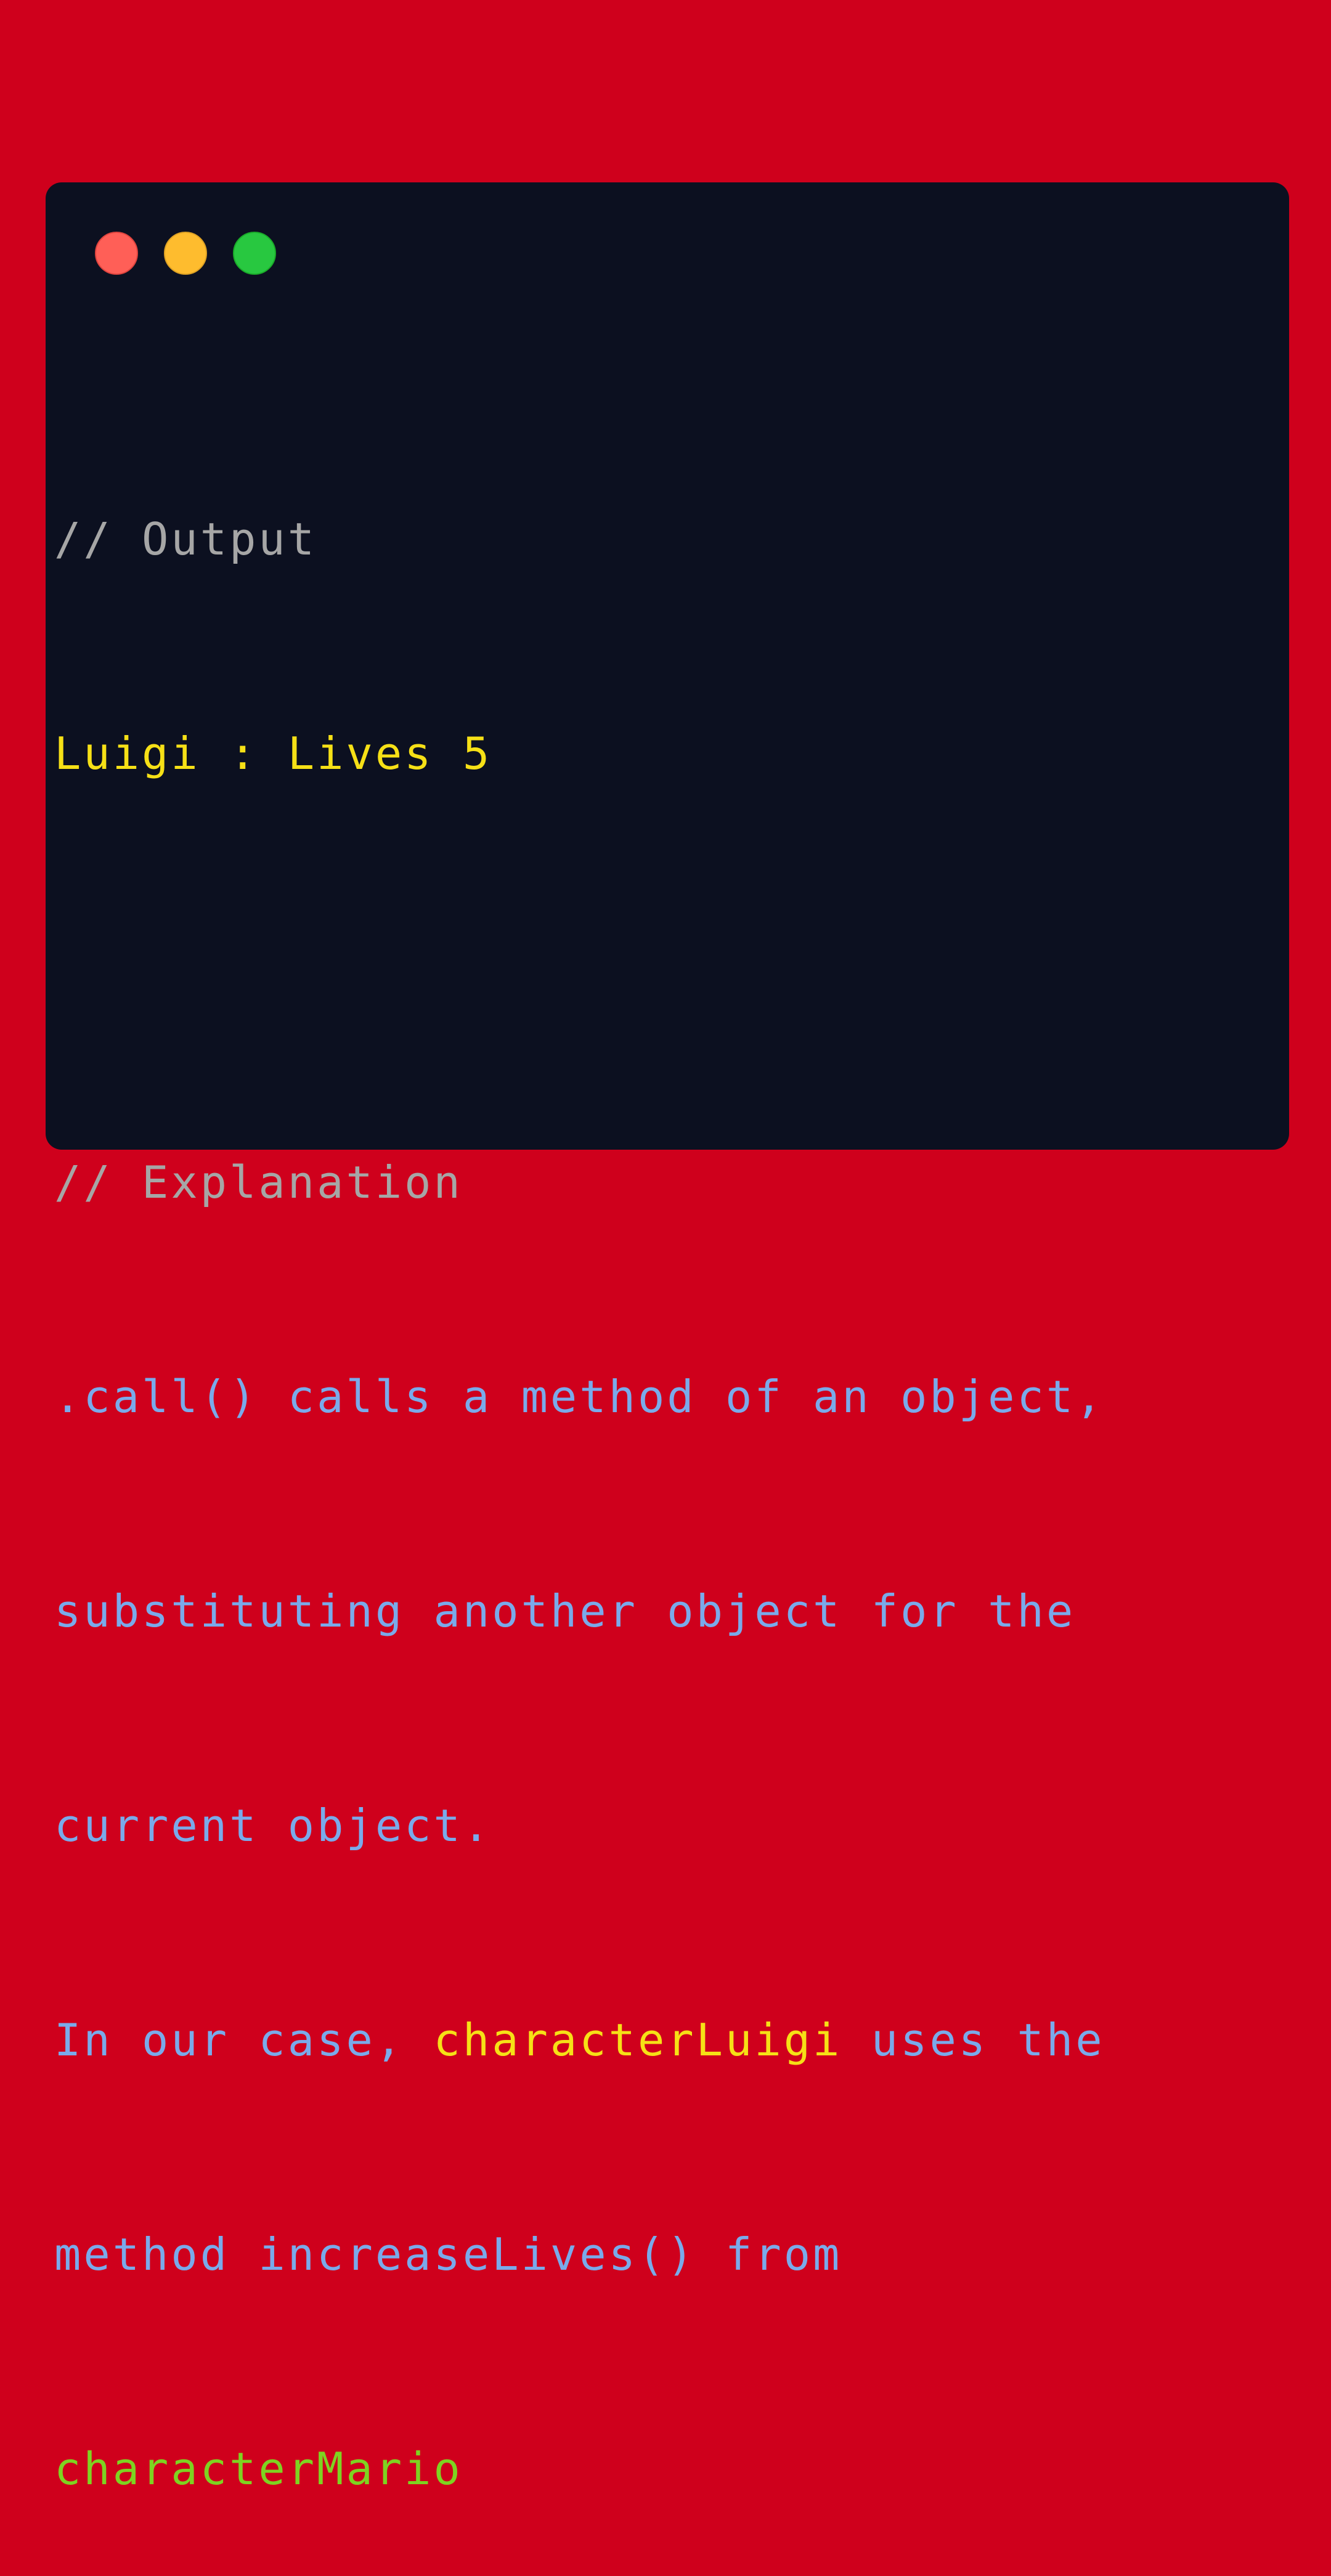 This screenshot has height=2576, width=1331. What do you see at coordinates (185, 539) in the screenshot?
I see `output-comment: // Output` at bounding box center [185, 539].